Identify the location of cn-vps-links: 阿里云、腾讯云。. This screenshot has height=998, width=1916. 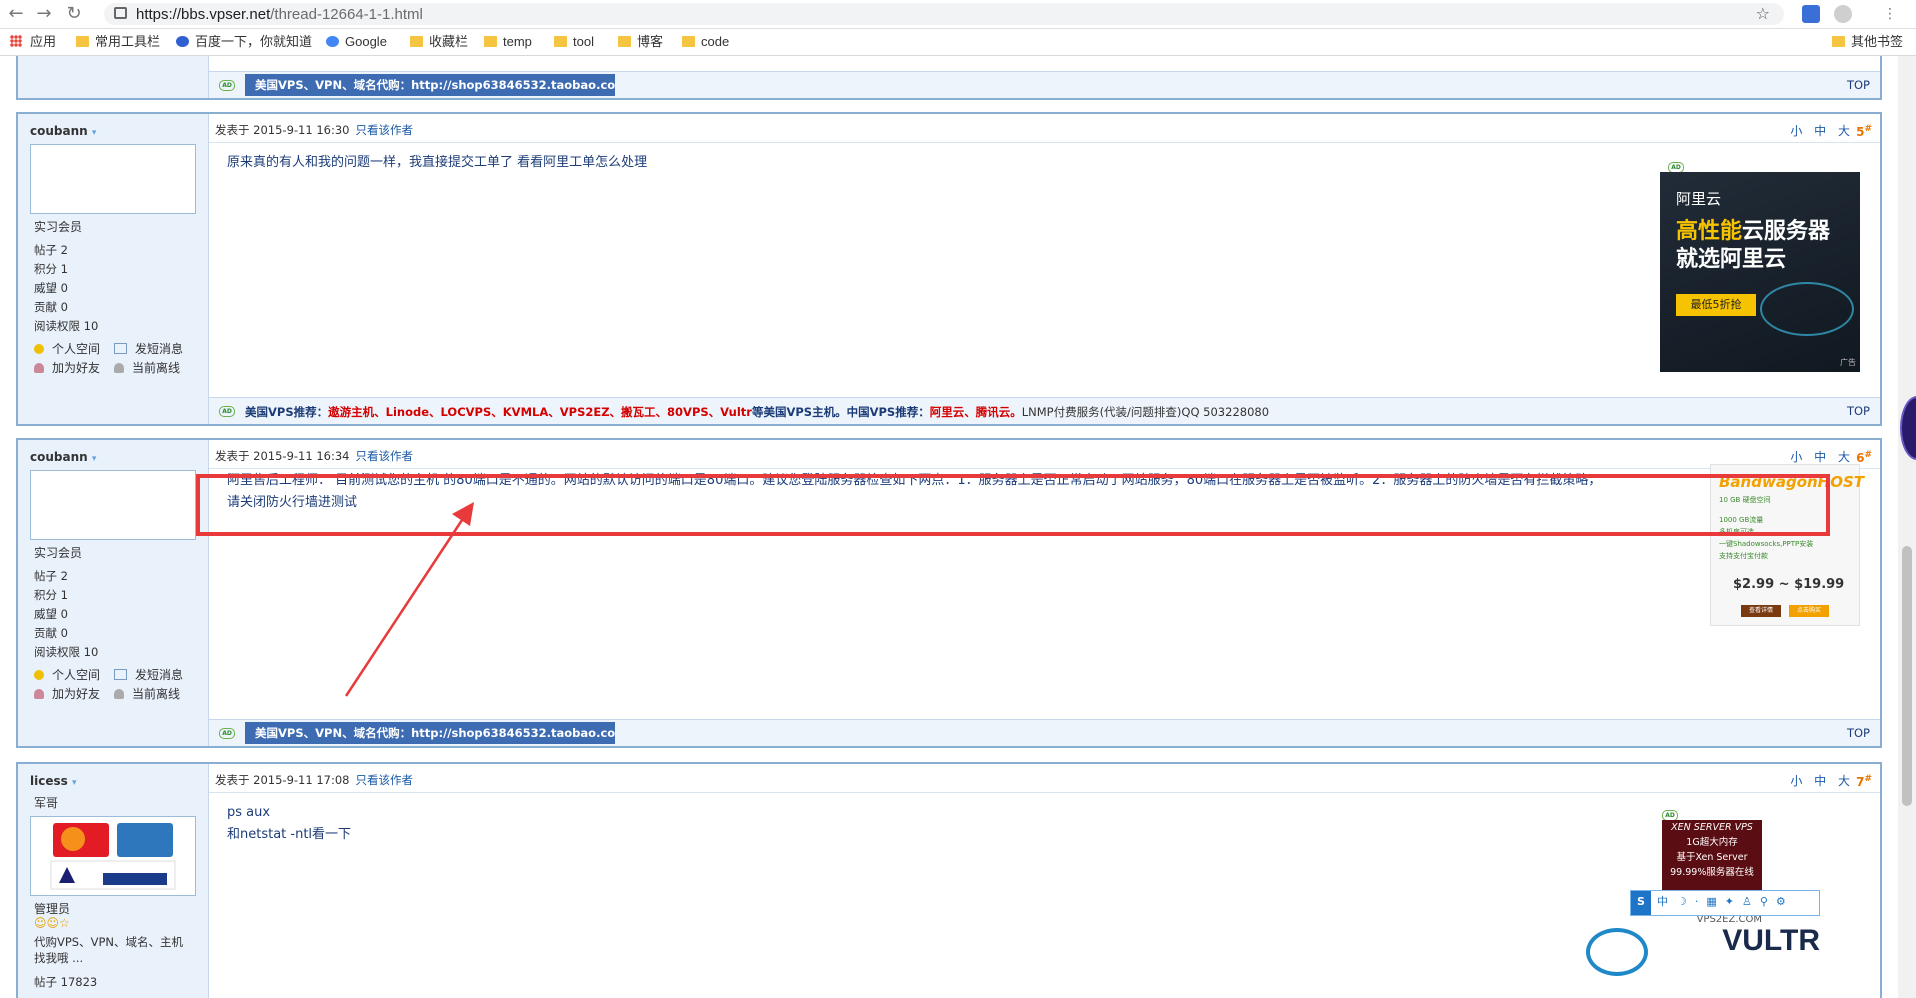
(976, 412).